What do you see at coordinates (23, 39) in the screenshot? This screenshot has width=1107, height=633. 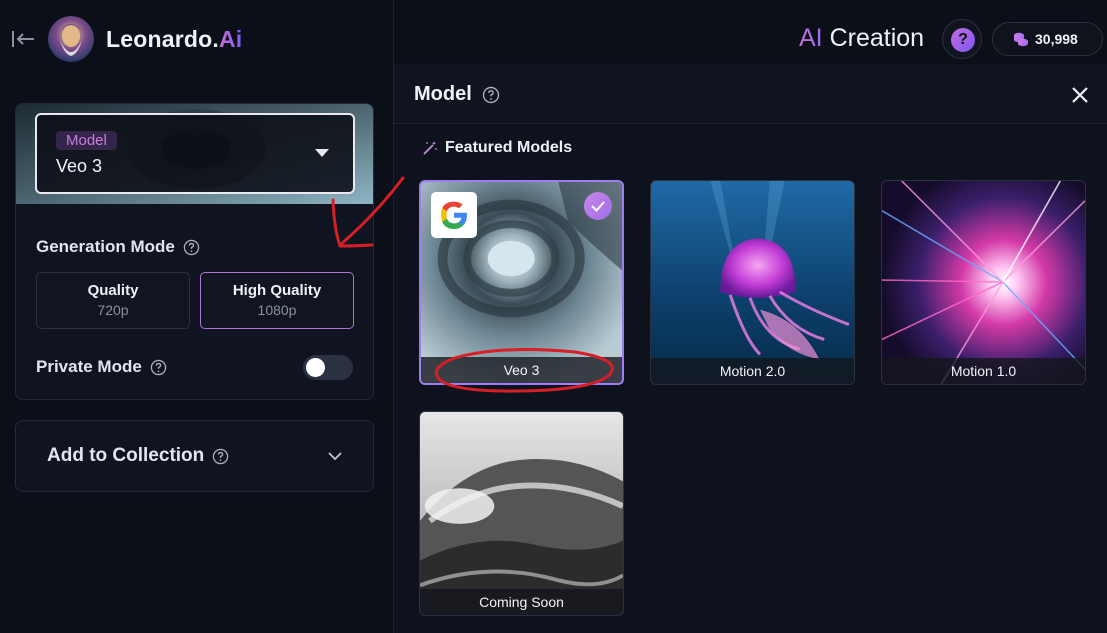 I see `collapse-sidebar-icon` at bounding box center [23, 39].